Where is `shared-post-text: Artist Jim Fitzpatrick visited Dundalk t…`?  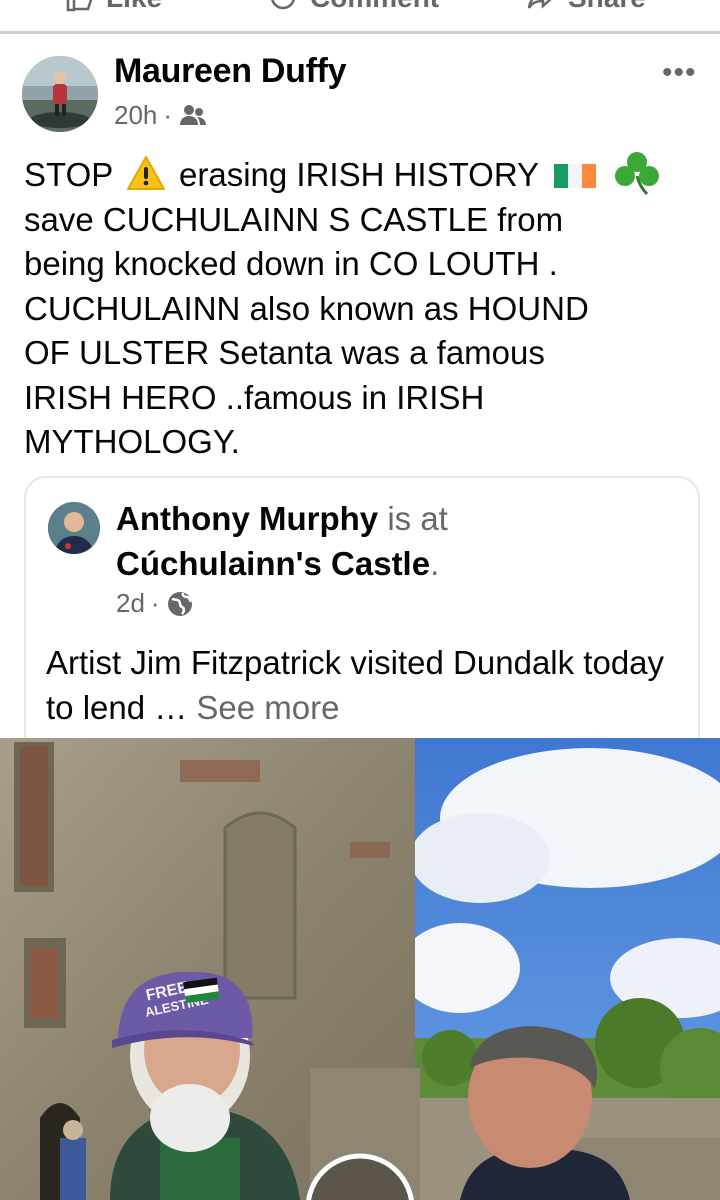 shared-post-text: Artist Jim Fitzpatrick visited Dundalk t… is located at coordinates (366, 685).